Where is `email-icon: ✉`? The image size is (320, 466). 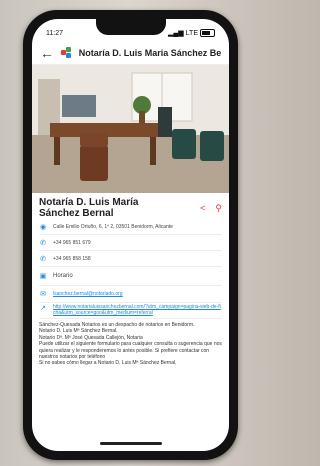 email-icon: ✉ is located at coordinates (43, 294).